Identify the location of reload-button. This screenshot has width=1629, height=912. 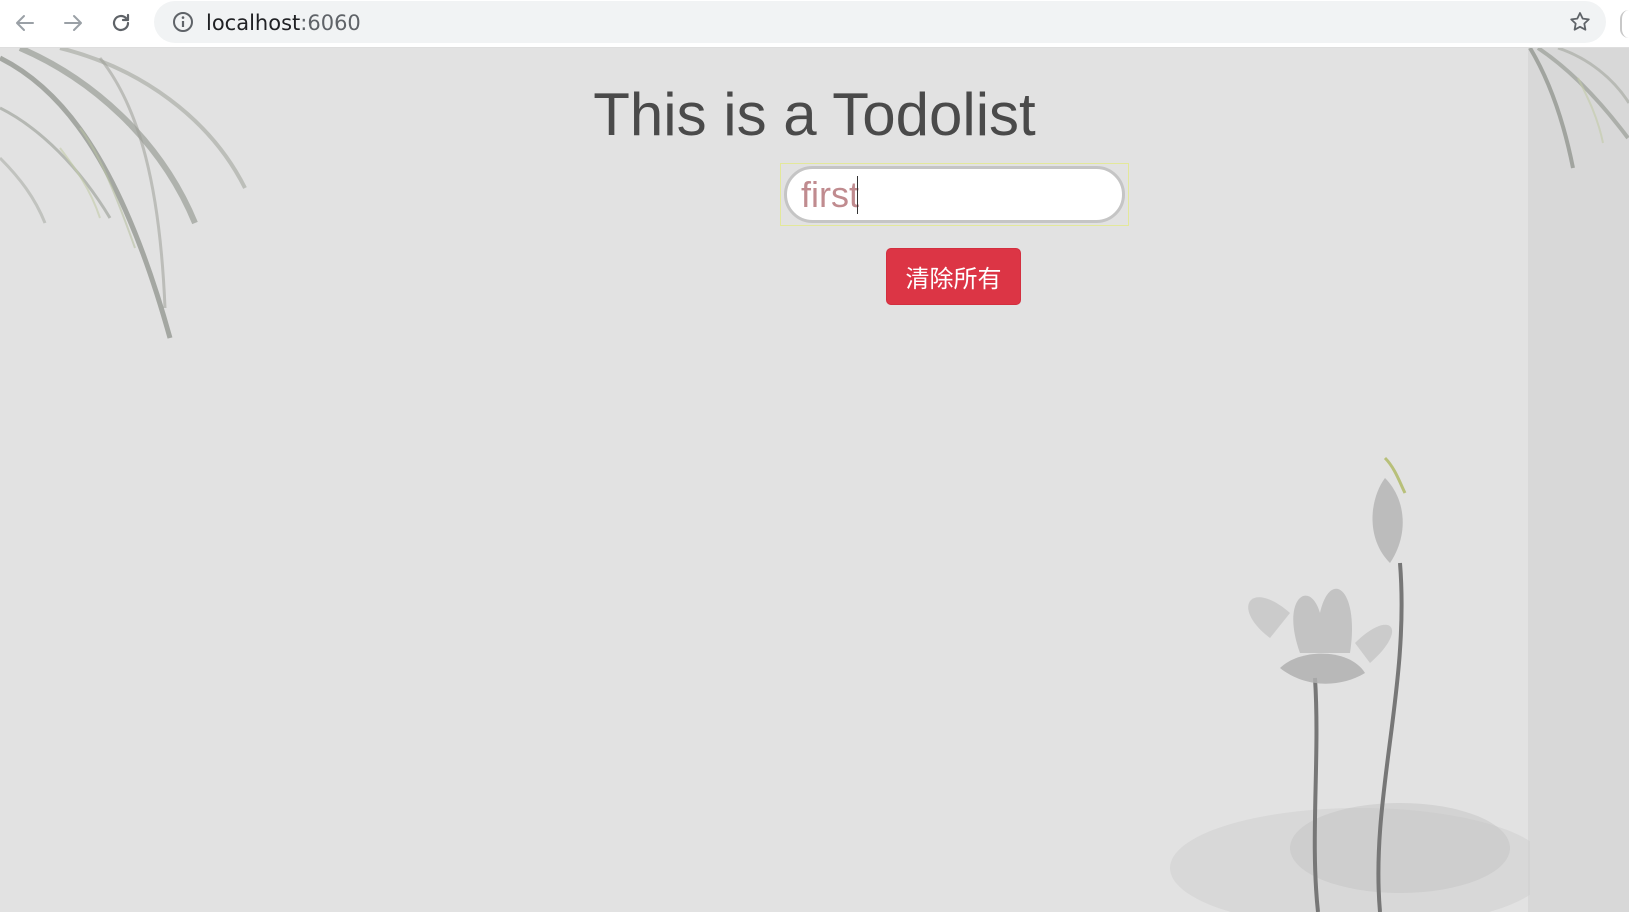
(121, 23).